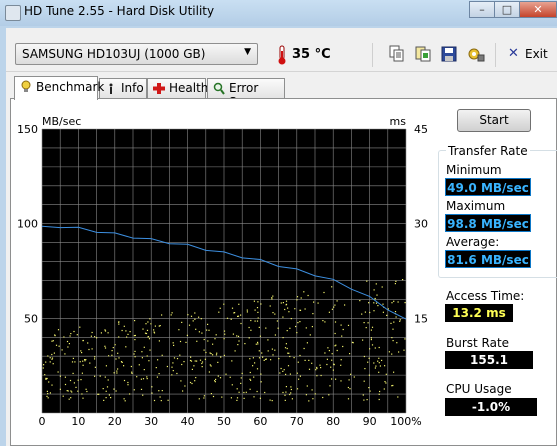  What do you see at coordinates (488, 259) in the screenshot?
I see `average-value: 81.6 MB/sec` at bounding box center [488, 259].